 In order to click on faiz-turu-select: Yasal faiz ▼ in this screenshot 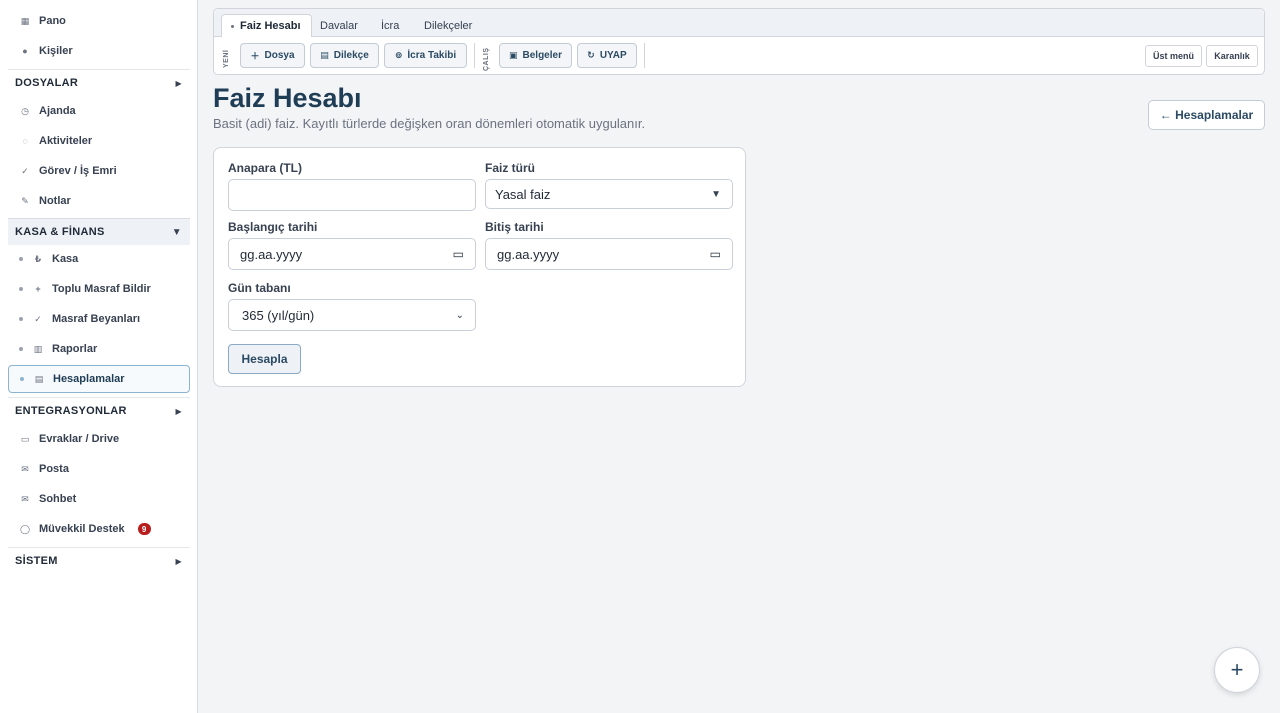, I will do `click(609, 194)`.